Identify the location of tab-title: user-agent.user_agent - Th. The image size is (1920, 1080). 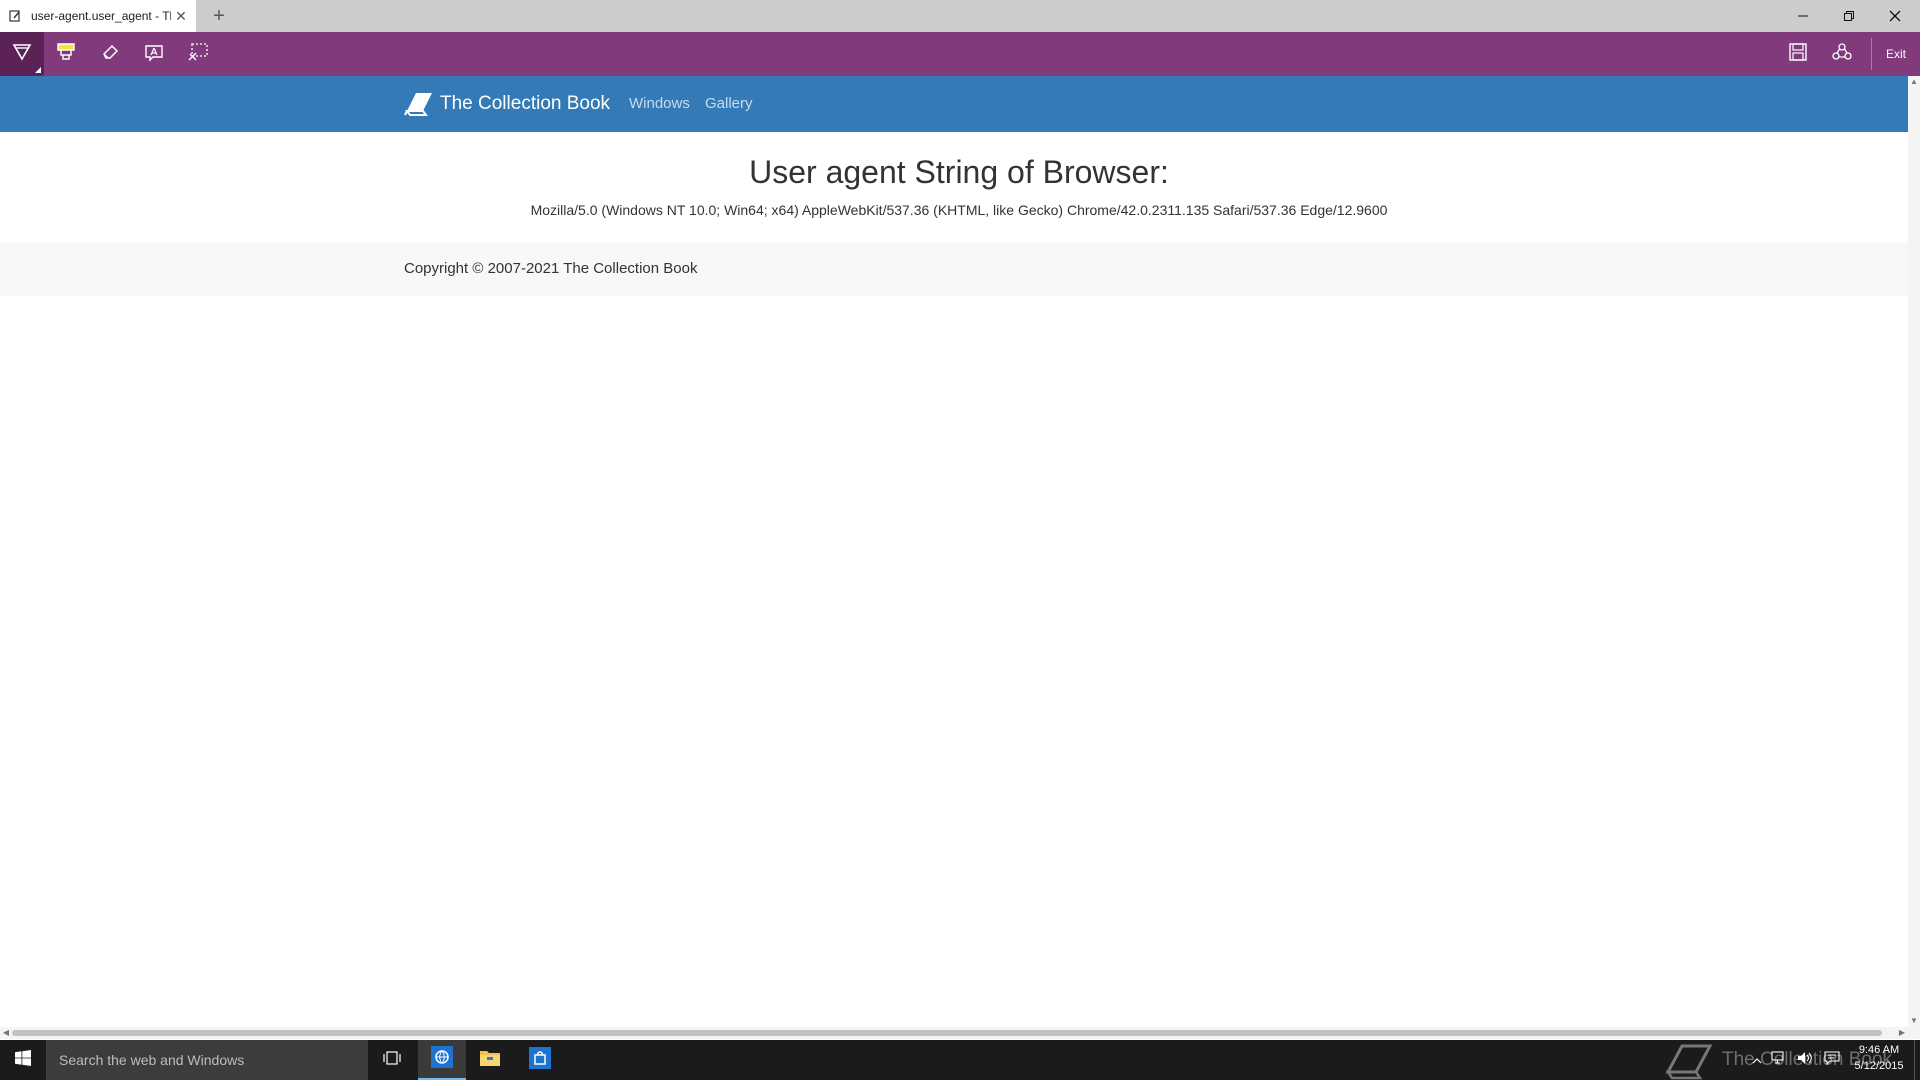
(101, 16).